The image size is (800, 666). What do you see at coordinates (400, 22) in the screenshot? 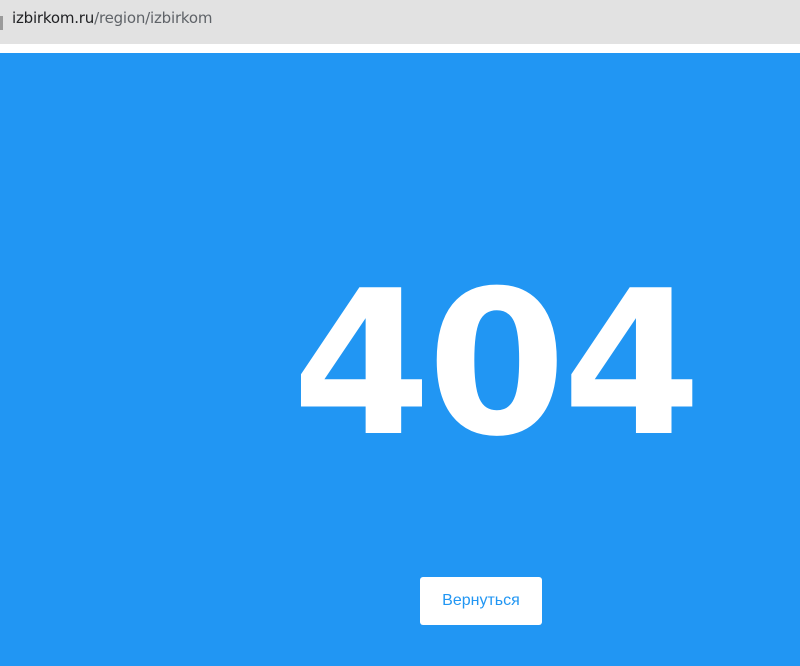
I see `address-bar: izbirkom.ru/region/izbirkom` at bounding box center [400, 22].